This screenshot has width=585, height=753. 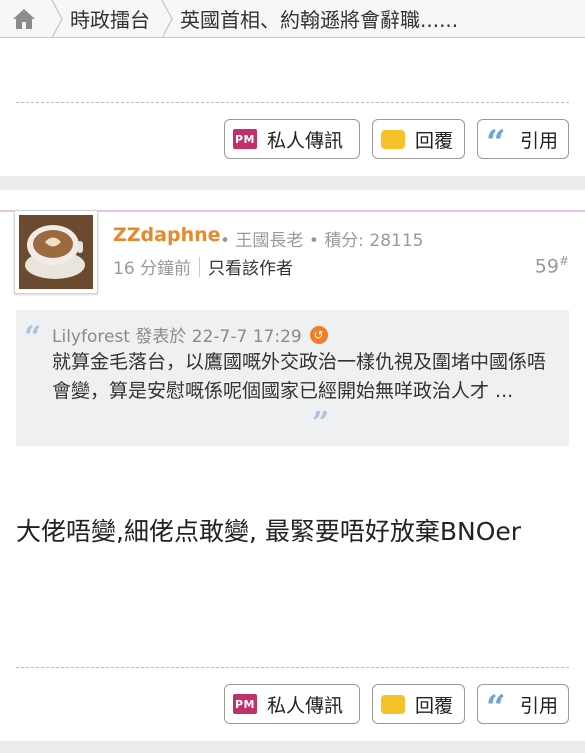 What do you see at coordinates (112, 18) in the screenshot?
I see `breadcrumb-forum: 時政擂台` at bounding box center [112, 18].